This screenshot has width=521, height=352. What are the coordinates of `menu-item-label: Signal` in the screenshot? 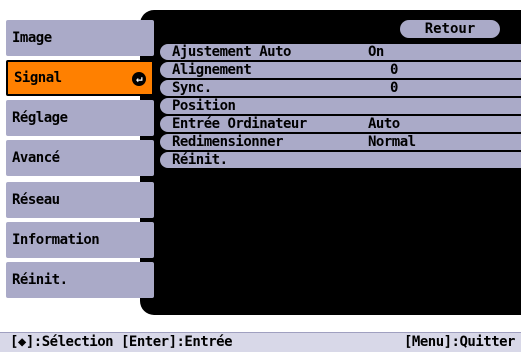 It's located at (38, 78).